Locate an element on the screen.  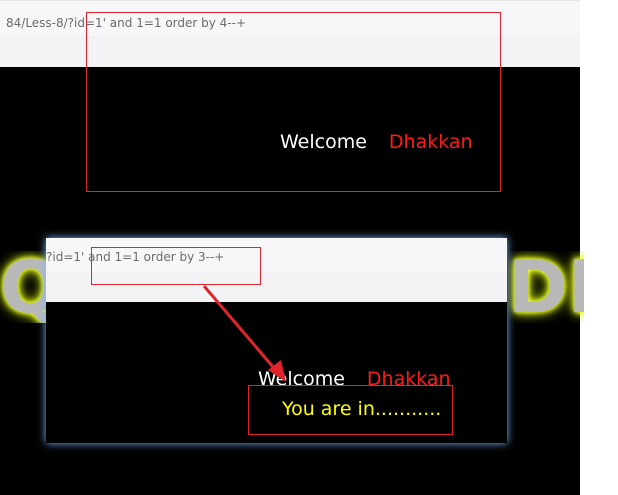
banner-right-letters: DEI is located at coordinates (546, 287).